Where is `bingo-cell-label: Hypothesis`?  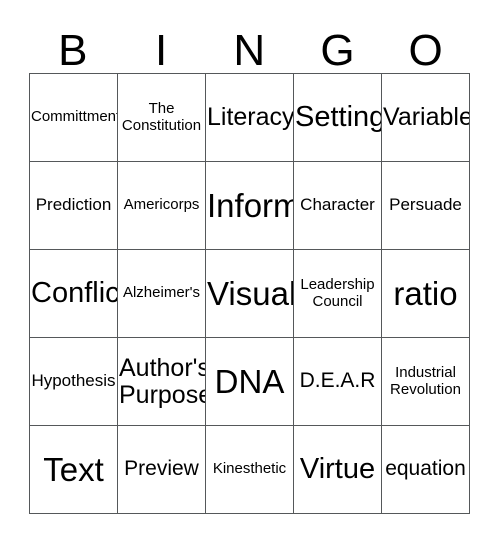 bingo-cell-label: Hypothesis is located at coordinates (73, 381).